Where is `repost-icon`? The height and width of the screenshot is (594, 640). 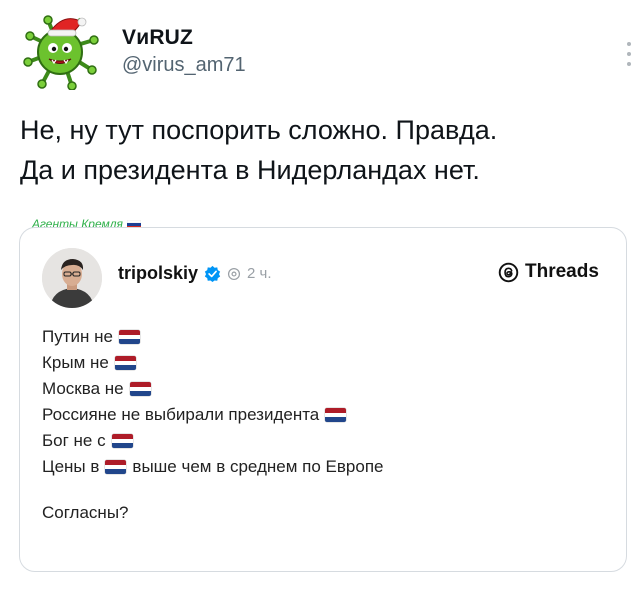
repost-icon is located at coordinates (234, 273).